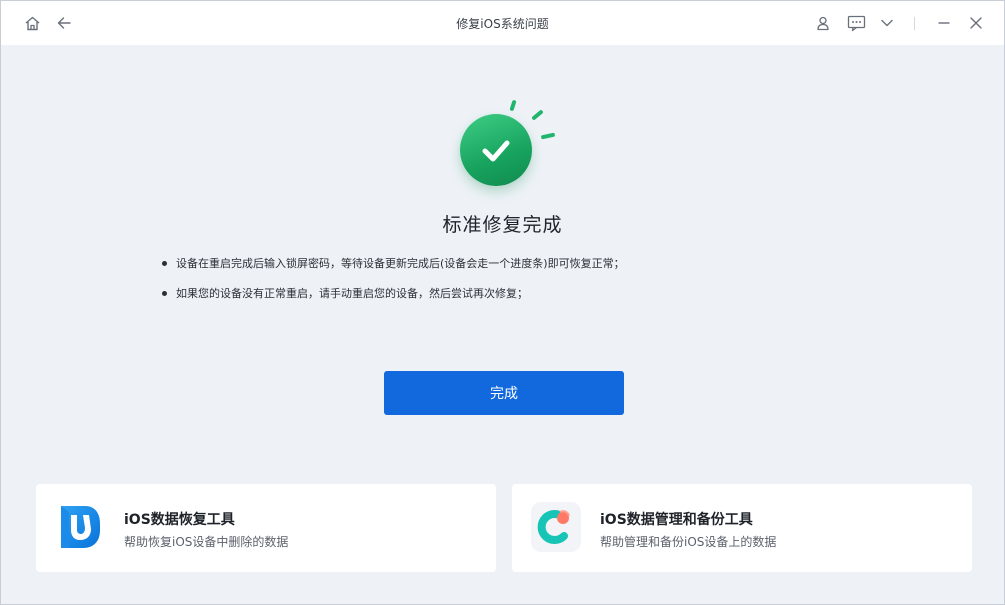  Describe the element at coordinates (80, 527) in the screenshot. I see `data-recovery-app-icon` at that location.